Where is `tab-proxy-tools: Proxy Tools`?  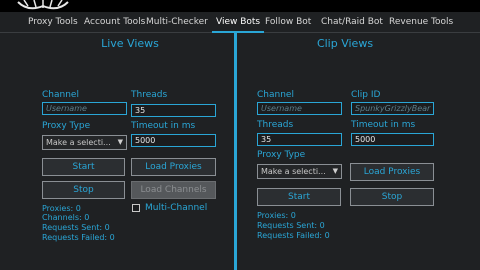
tab-proxy-tools: Proxy Tools is located at coordinates (53, 22).